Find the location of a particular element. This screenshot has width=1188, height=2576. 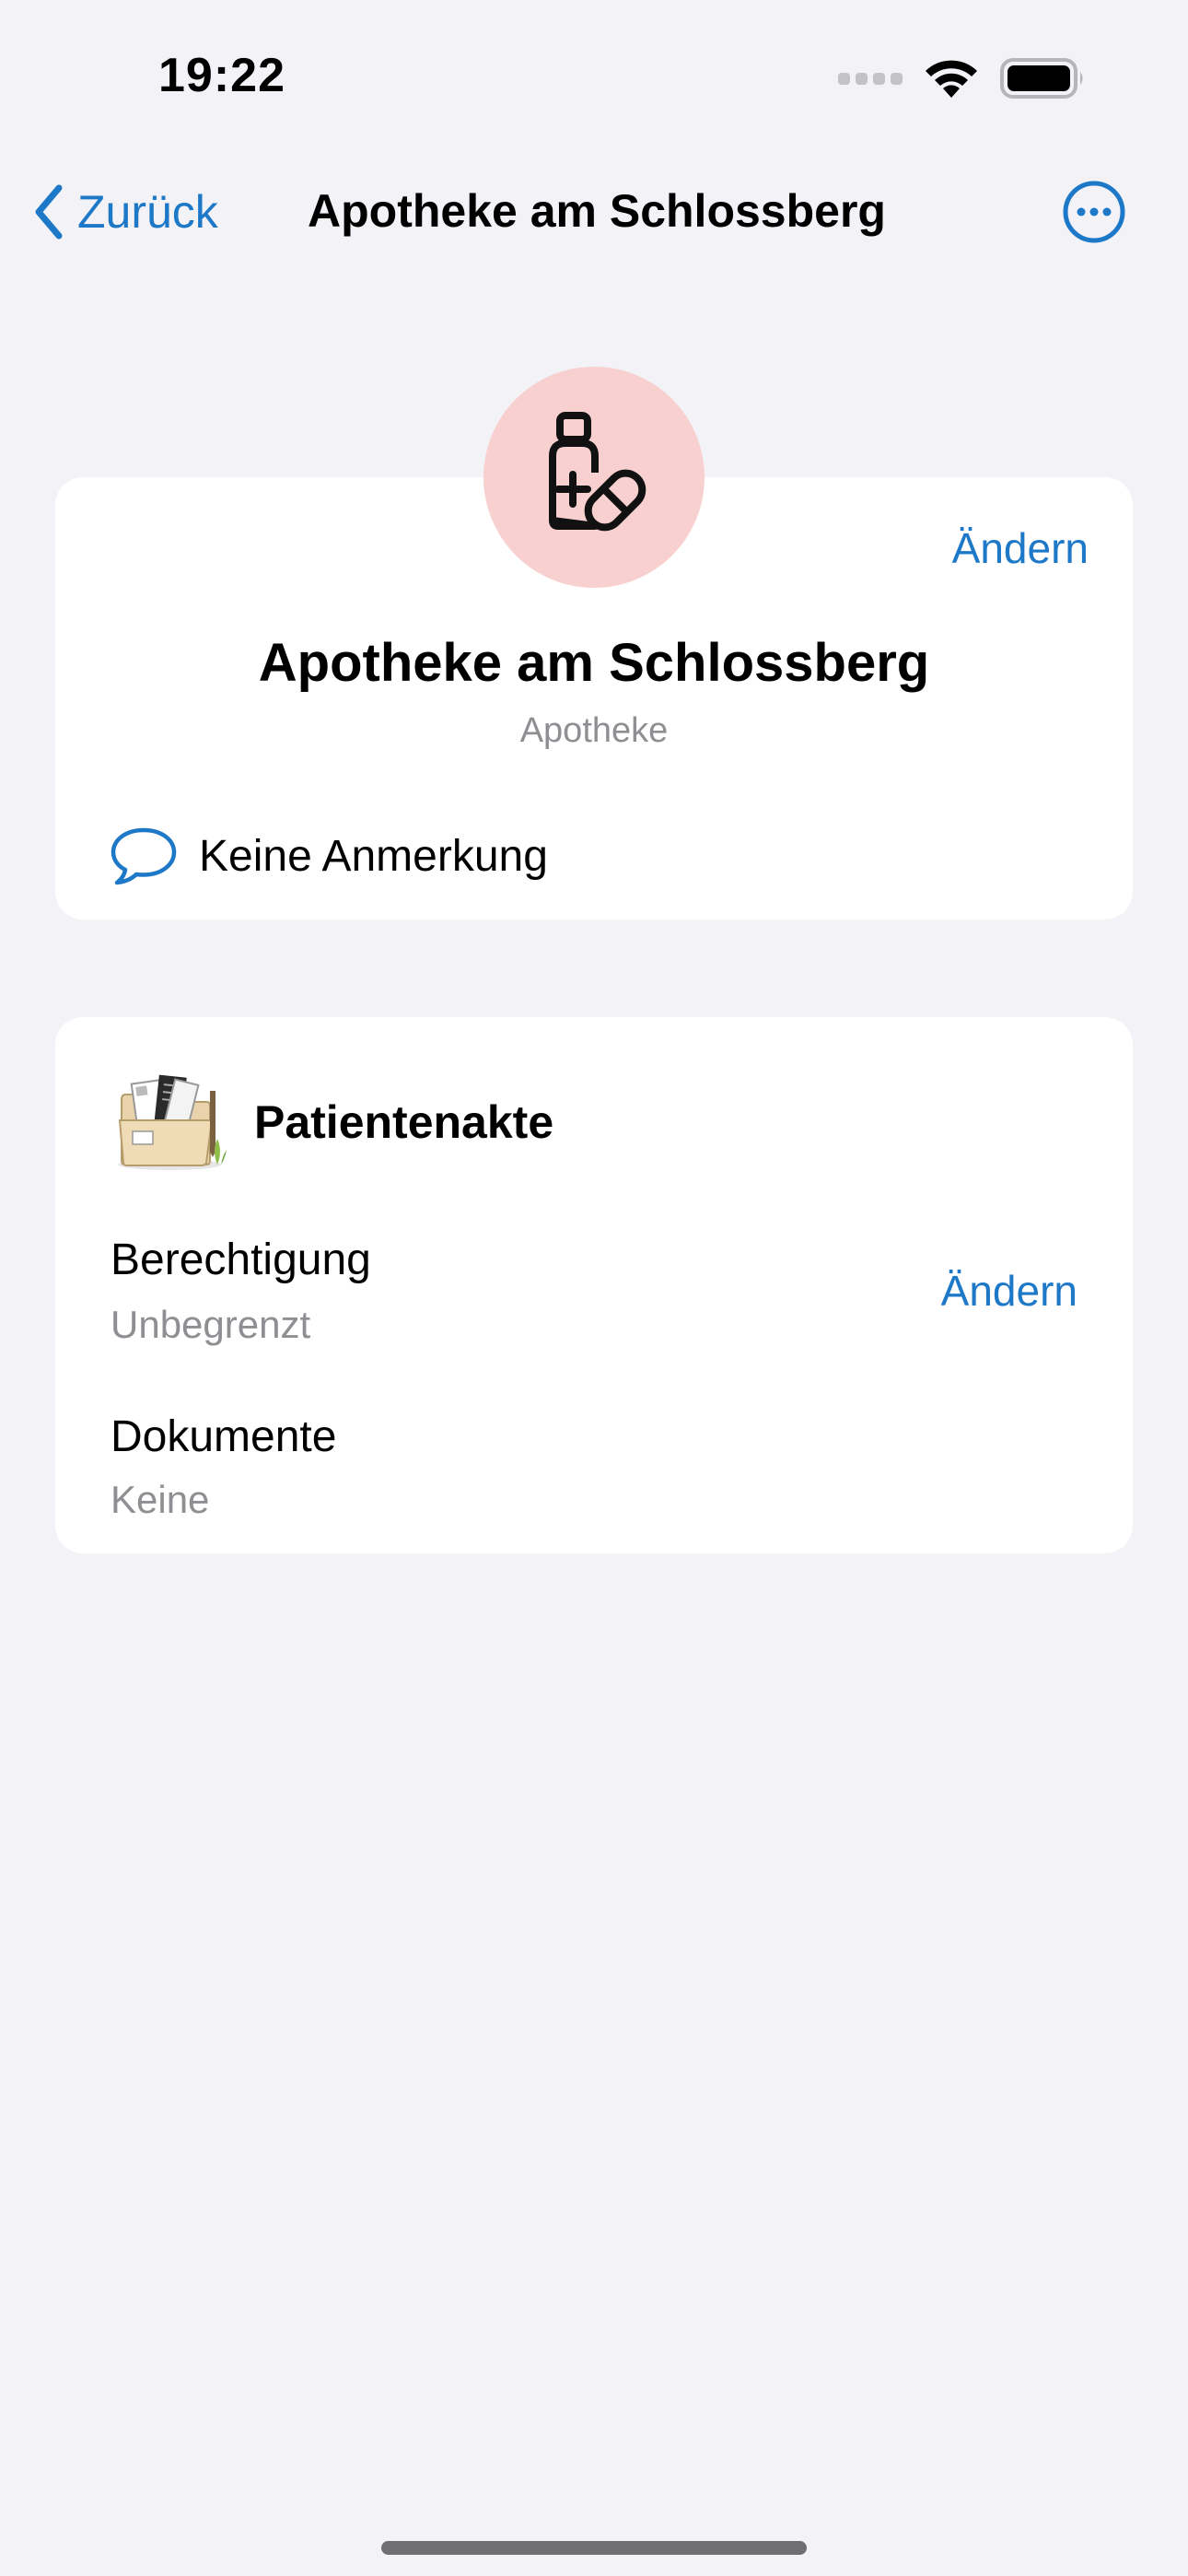

nav-title: Apotheke am Schlossberg is located at coordinates (597, 211).